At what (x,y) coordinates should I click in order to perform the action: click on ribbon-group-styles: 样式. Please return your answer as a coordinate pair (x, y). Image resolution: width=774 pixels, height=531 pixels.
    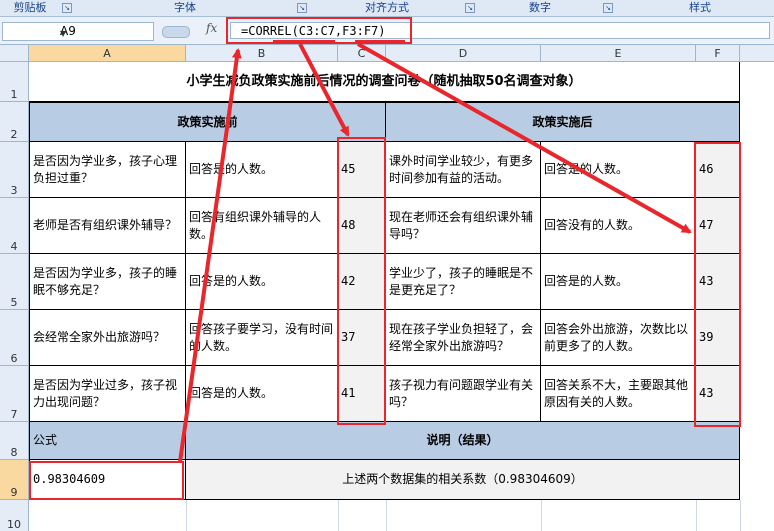
    Looking at the image, I should click on (697, 8).